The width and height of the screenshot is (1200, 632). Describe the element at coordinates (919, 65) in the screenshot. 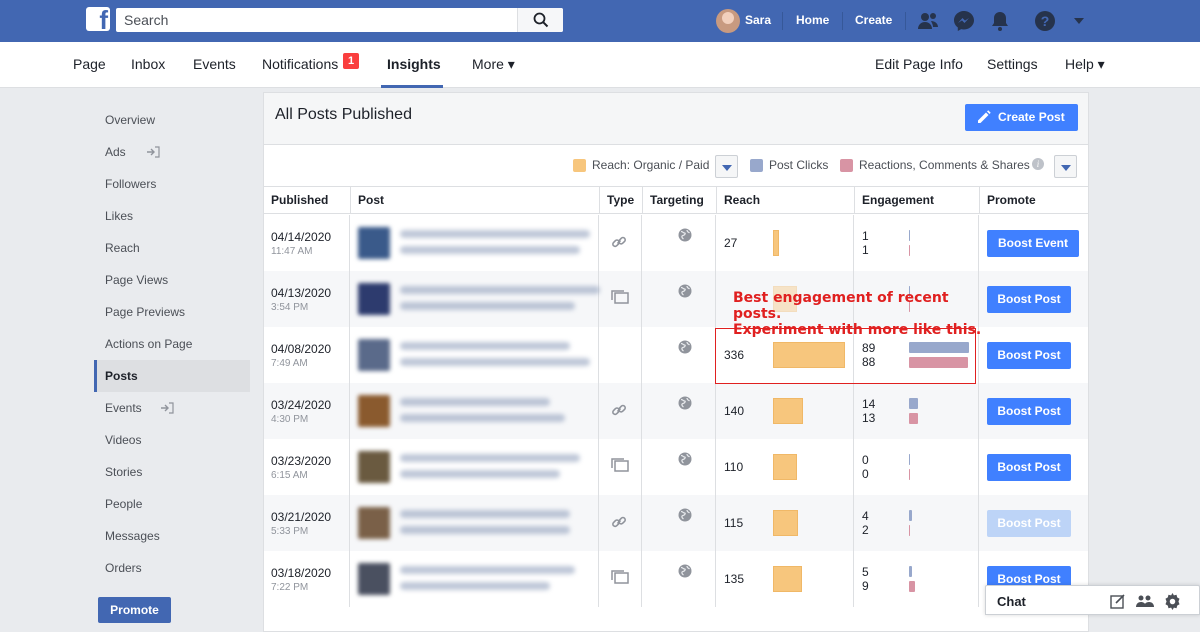

I see `tab-edit-page-info: Edit Page Info` at that location.